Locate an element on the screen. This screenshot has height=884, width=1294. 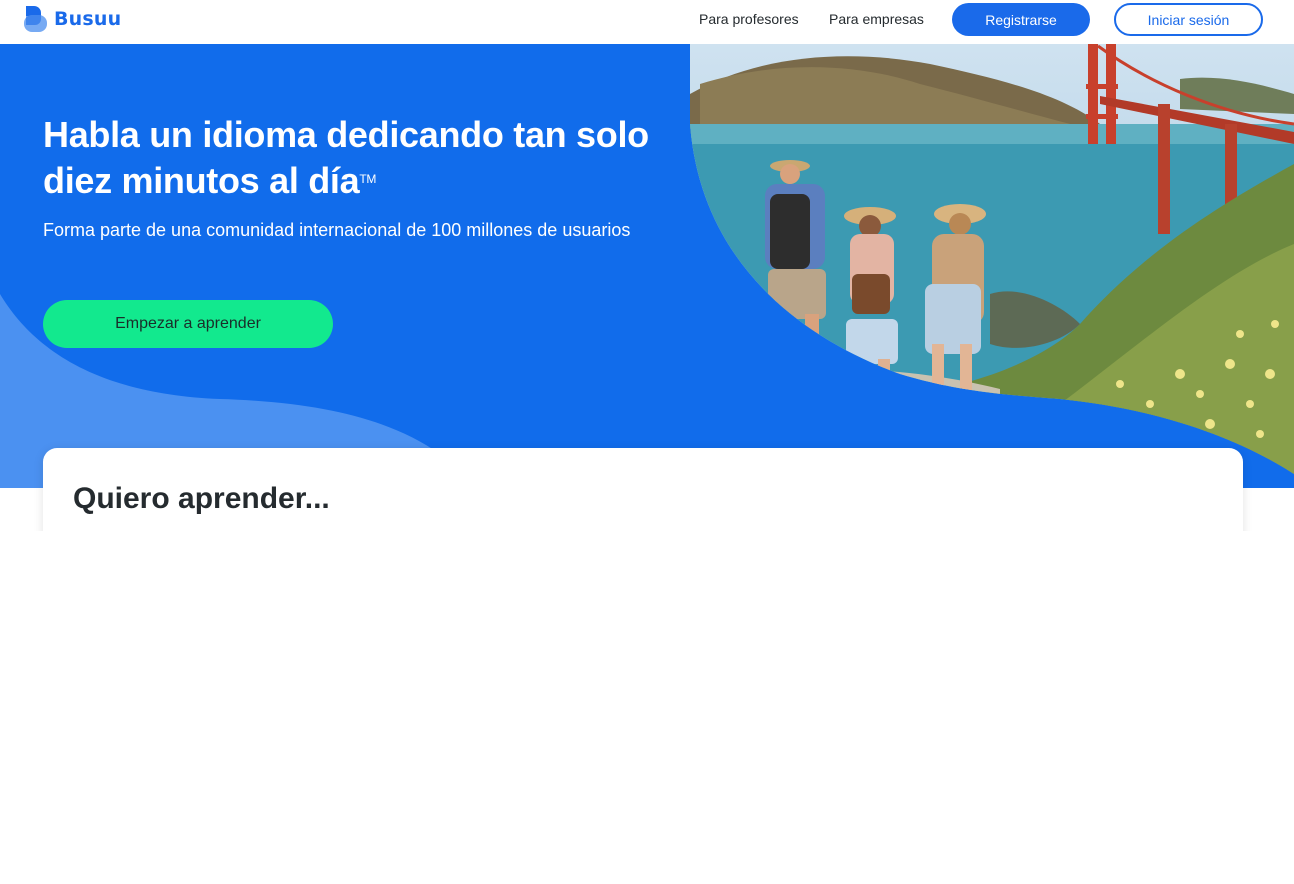
nav-link-teachers: Para profesores is located at coordinates (749, 19).